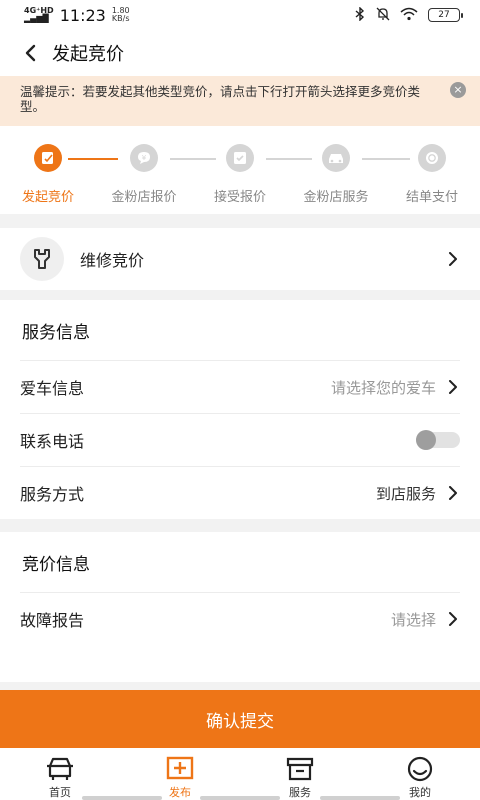 The width and height of the screenshot is (480, 800). Describe the element at coordinates (300, 792) in the screenshot. I see `tab-label: 服务` at that location.